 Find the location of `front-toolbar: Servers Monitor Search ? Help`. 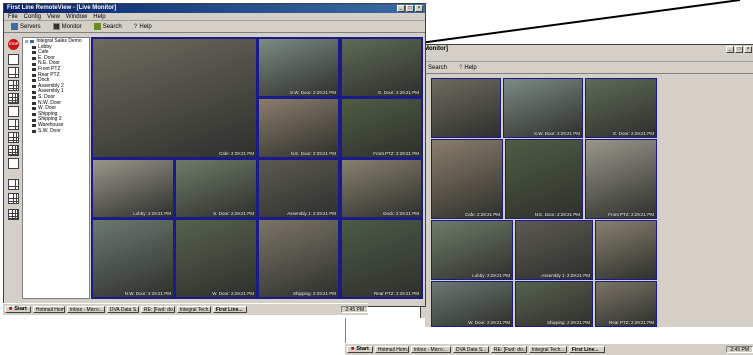

front-toolbar: Servers Monitor Search ? Help is located at coordinates (214, 27).